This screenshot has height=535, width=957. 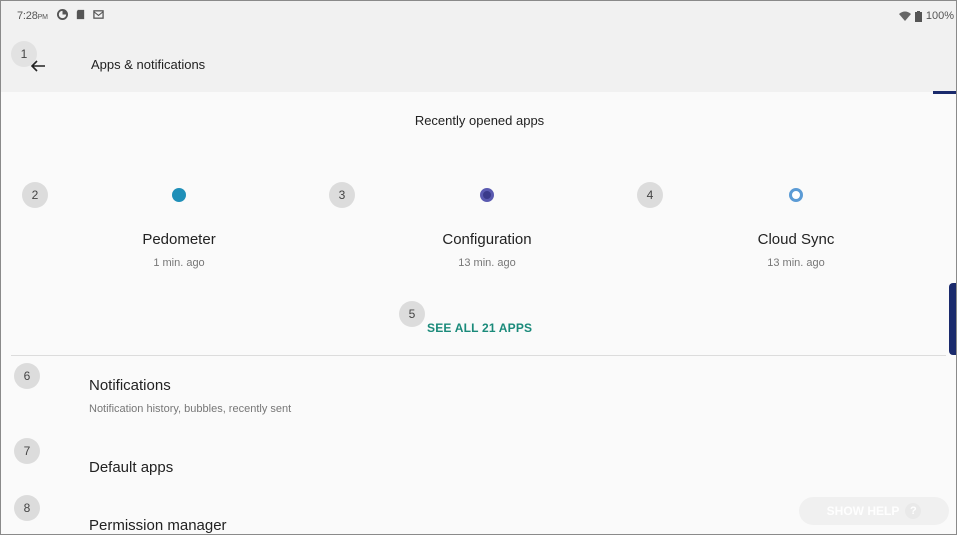 What do you see at coordinates (796, 195) in the screenshot?
I see `cloud-sync-icon` at bounding box center [796, 195].